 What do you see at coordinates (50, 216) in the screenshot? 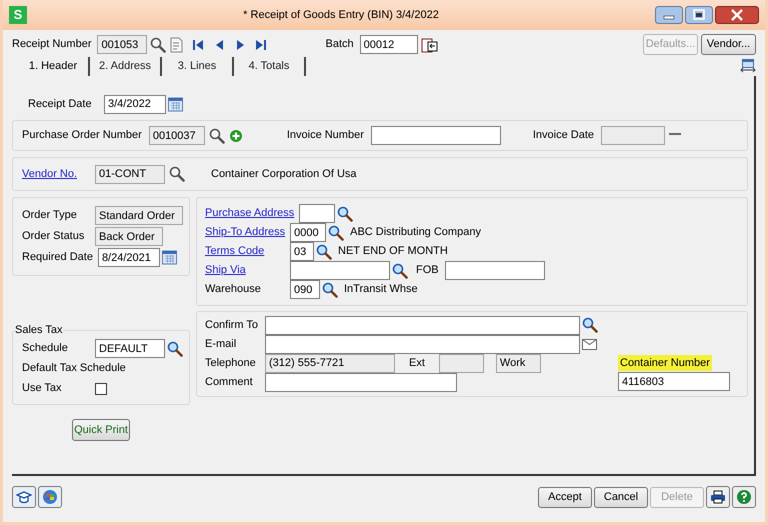
I see `field-label: Order Type` at bounding box center [50, 216].